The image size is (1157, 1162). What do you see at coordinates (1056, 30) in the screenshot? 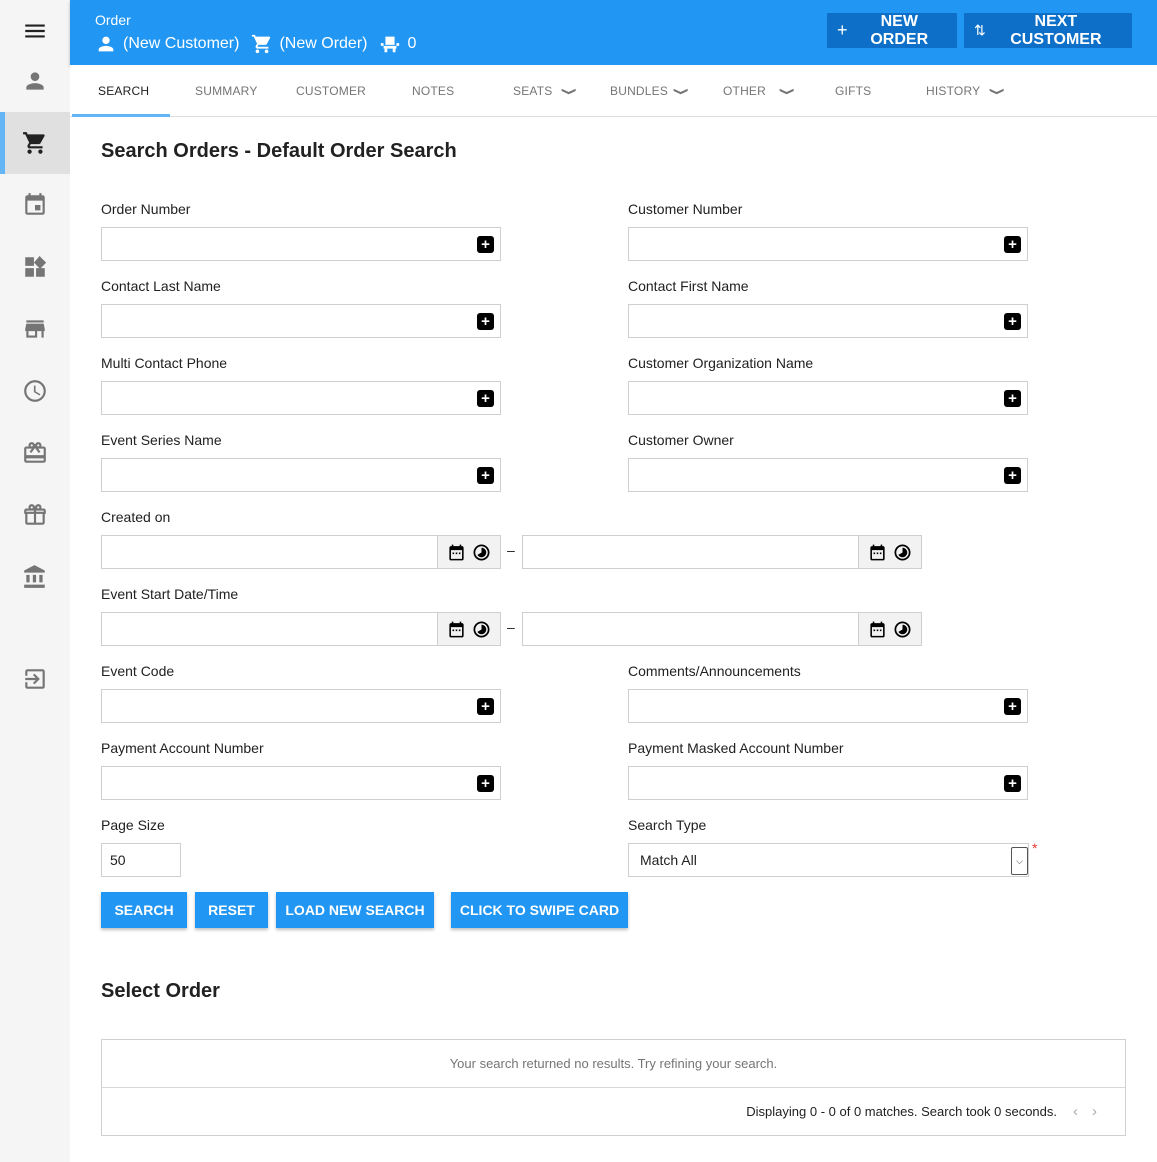
I see `next-customer-label: NEXT CUSTOMER` at bounding box center [1056, 30].